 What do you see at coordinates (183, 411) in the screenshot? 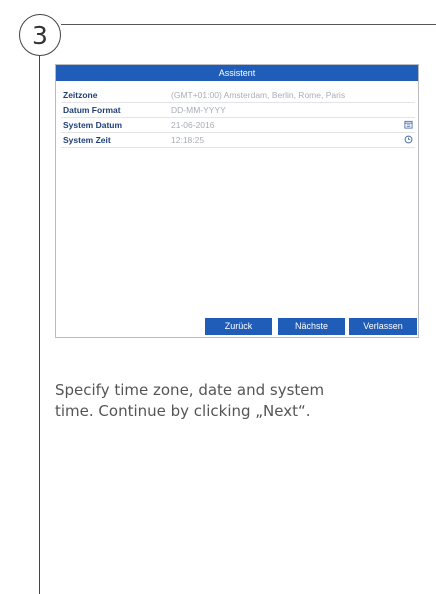
I see `instruction-line-2: time. Continue by clicking „Next“.` at bounding box center [183, 411].